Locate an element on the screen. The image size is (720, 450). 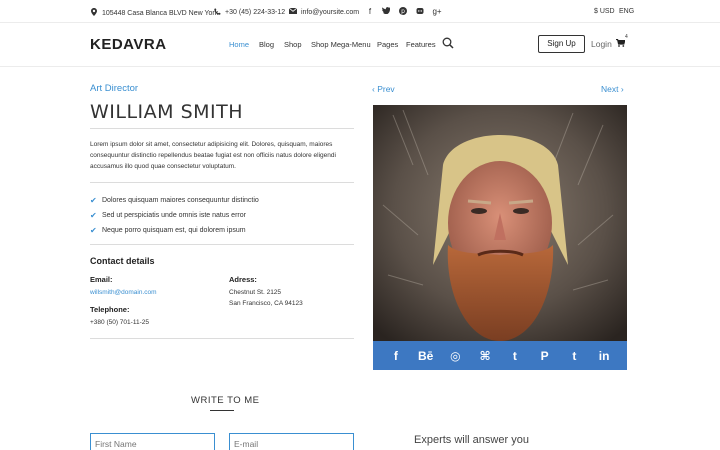
email-text: info@yoursite.com is located at coordinates (330, 12).